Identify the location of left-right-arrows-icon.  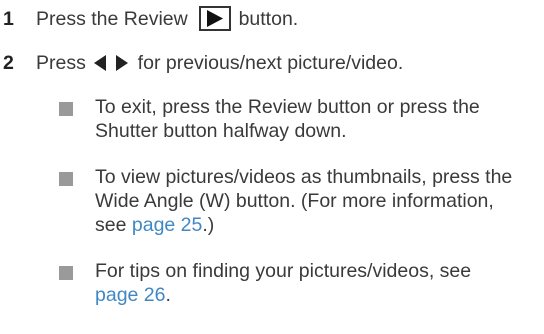
(111, 65).